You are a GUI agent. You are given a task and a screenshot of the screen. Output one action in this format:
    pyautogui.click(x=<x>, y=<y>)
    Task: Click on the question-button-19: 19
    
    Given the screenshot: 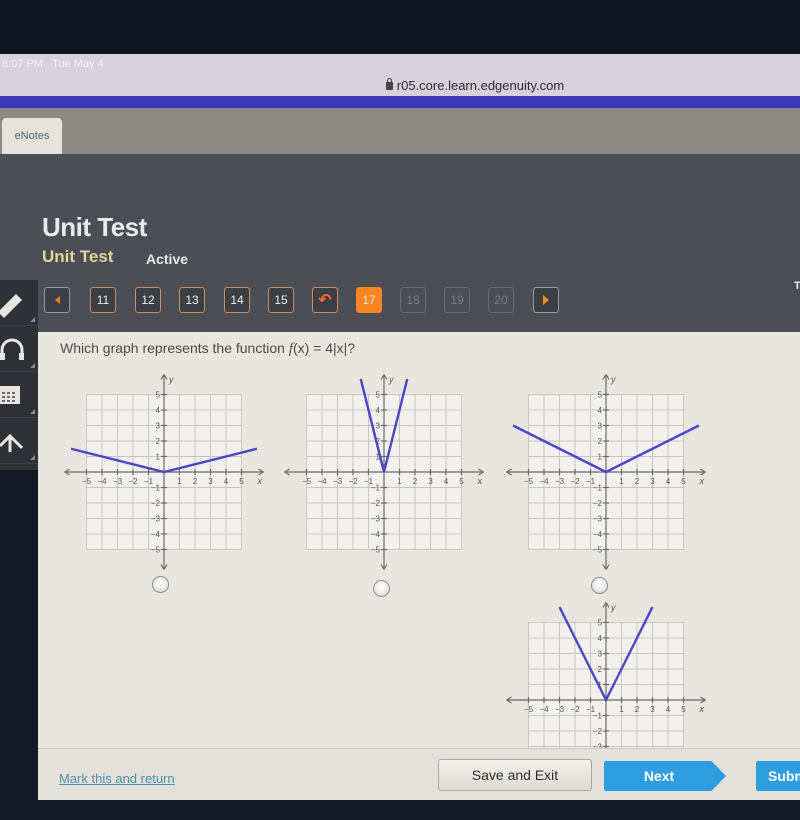 What is the action you would take?
    pyautogui.click(x=457, y=300)
    